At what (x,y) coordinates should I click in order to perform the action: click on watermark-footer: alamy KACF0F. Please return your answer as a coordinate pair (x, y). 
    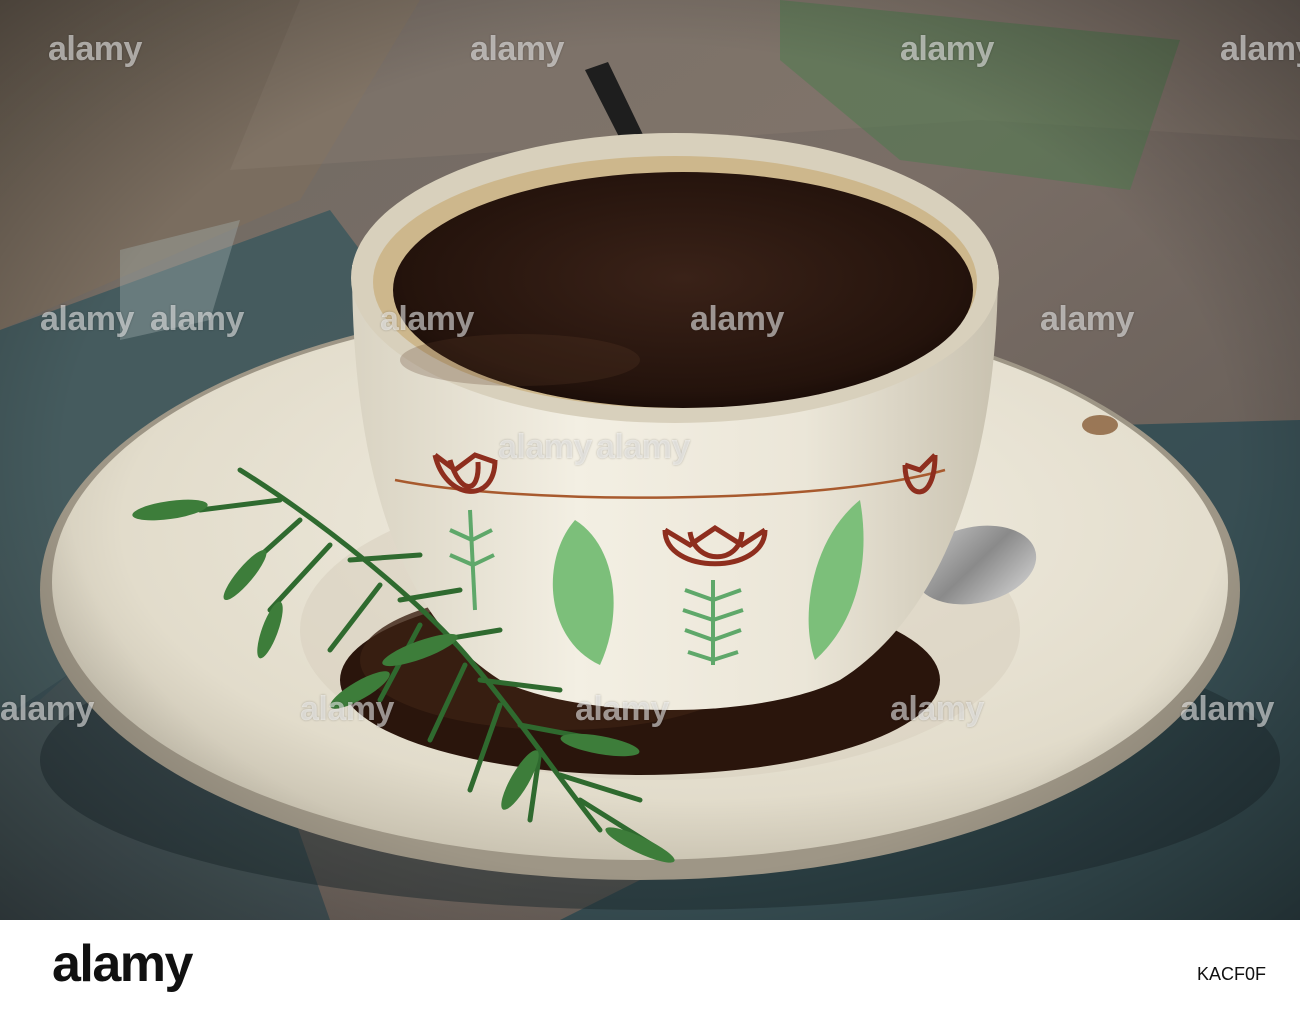
    Looking at the image, I should click on (650, 964).